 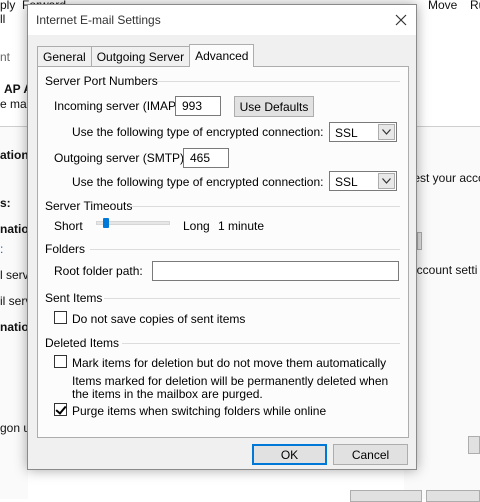 I want to click on close-button, so click(x=401, y=20).